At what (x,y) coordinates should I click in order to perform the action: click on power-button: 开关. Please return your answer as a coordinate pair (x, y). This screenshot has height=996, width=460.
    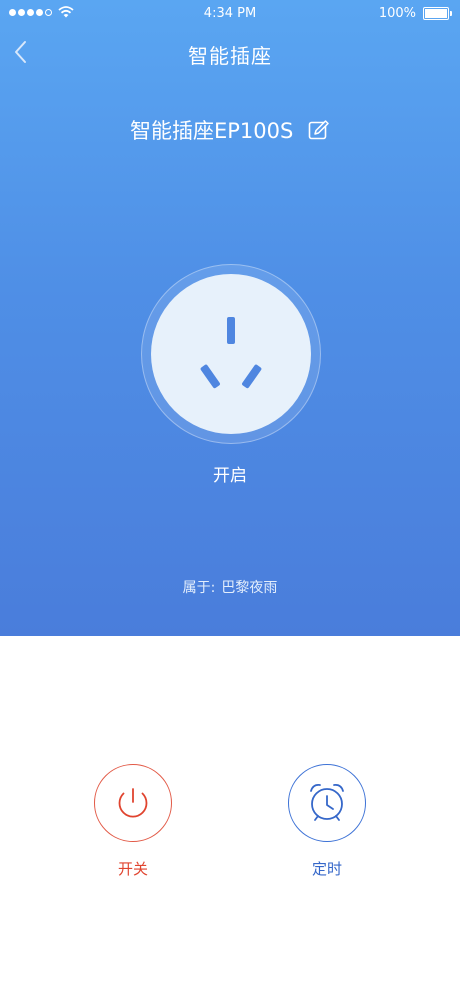
    Looking at the image, I should click on (133, 821).